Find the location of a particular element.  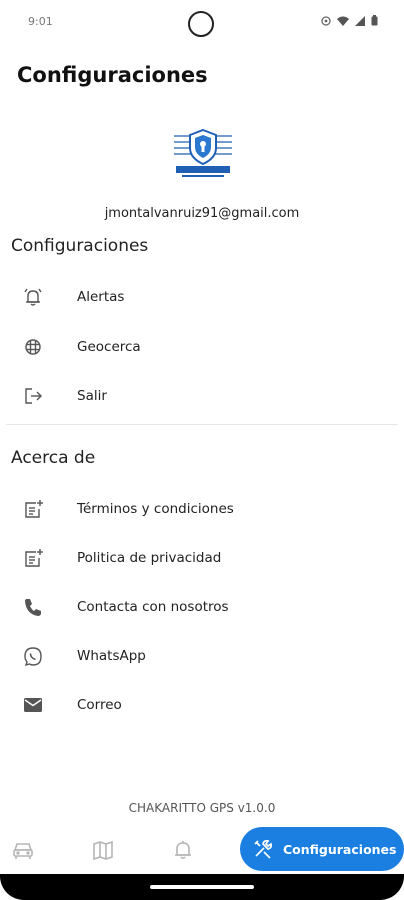

gesture-navigation-bar is located at coordinates (202, 887).